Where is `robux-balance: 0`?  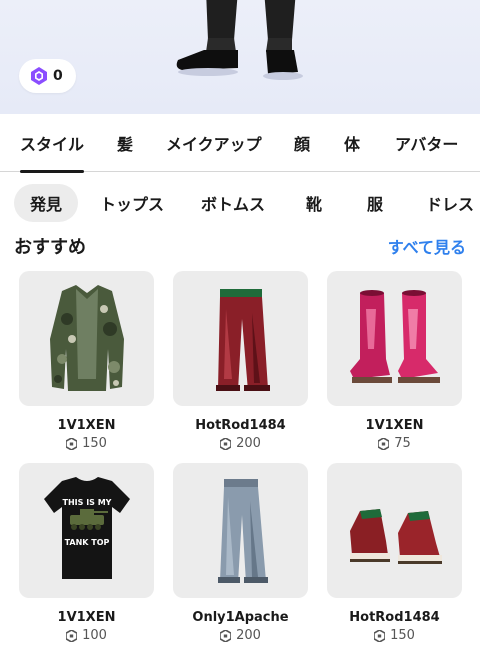 robux-balance: 0 is located at coordinates (47, 76).